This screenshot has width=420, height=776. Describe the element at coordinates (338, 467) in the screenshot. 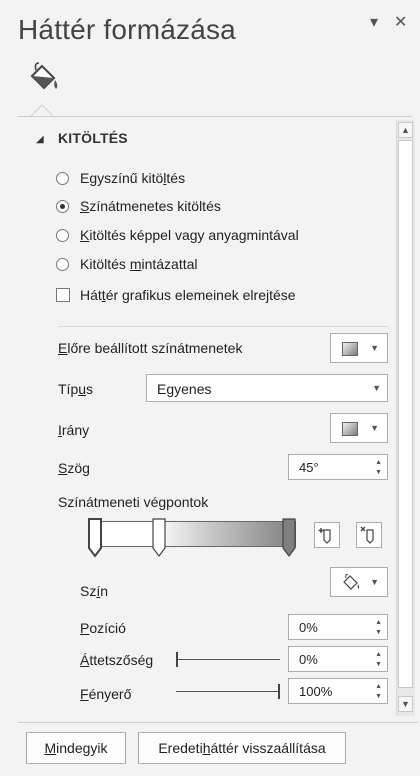

I see `angle-spinner: 45° ▲ ▼` at that location.